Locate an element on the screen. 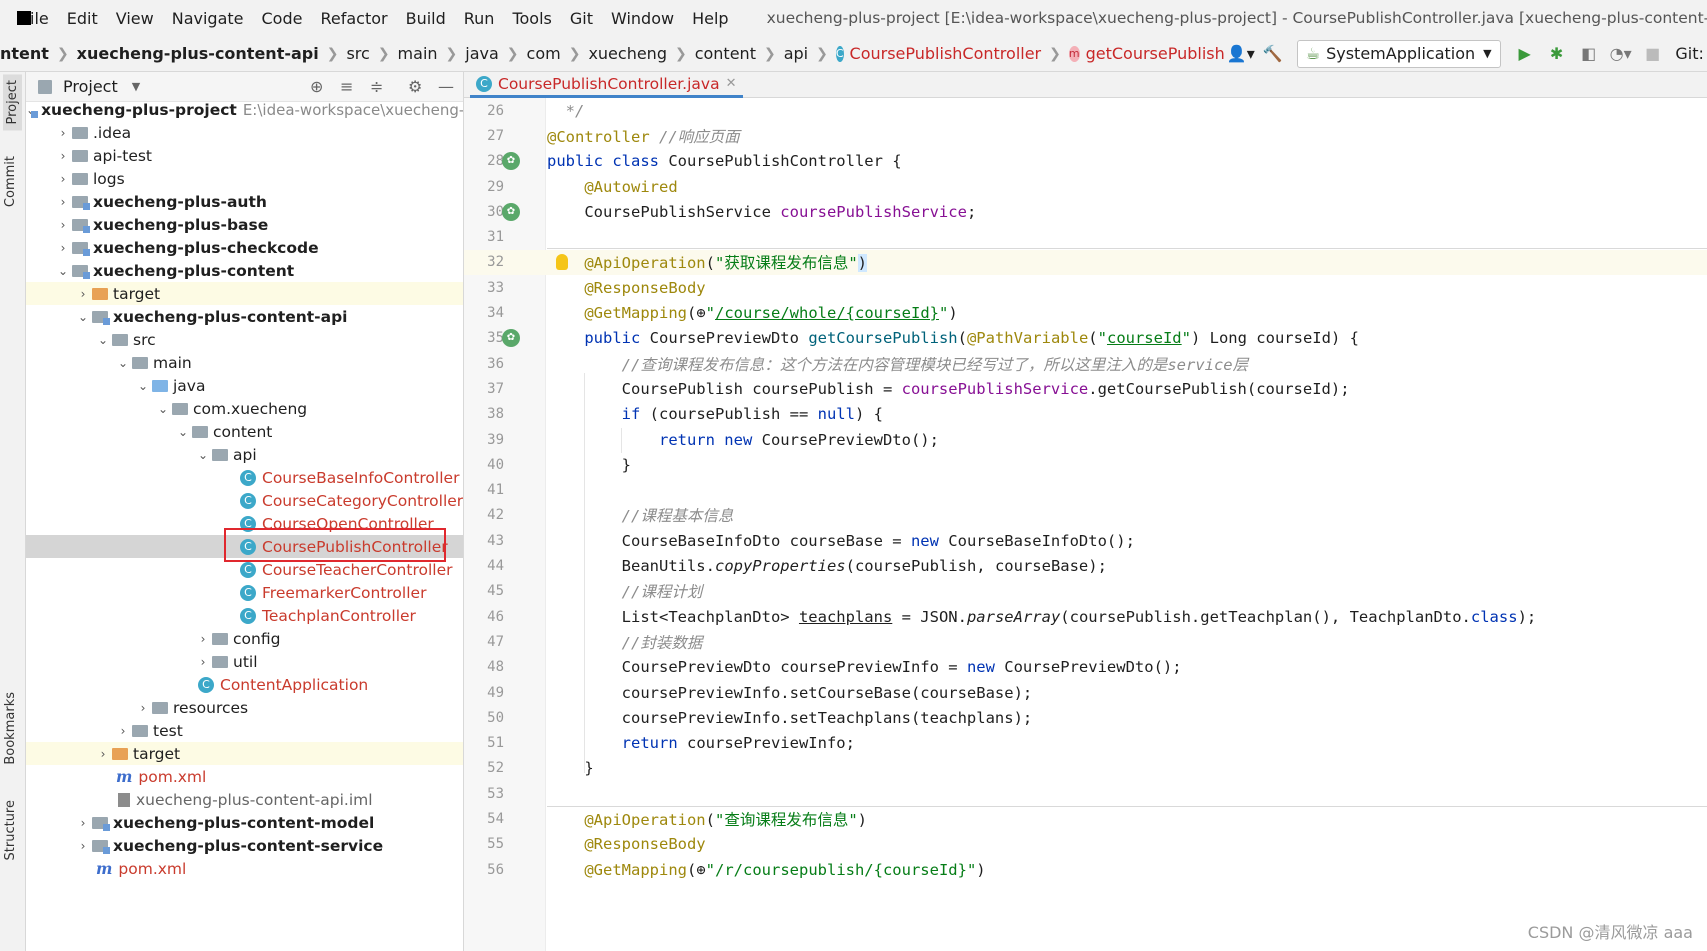  spring-autowire-icon: ✿ is located at coordinates (511, 211).